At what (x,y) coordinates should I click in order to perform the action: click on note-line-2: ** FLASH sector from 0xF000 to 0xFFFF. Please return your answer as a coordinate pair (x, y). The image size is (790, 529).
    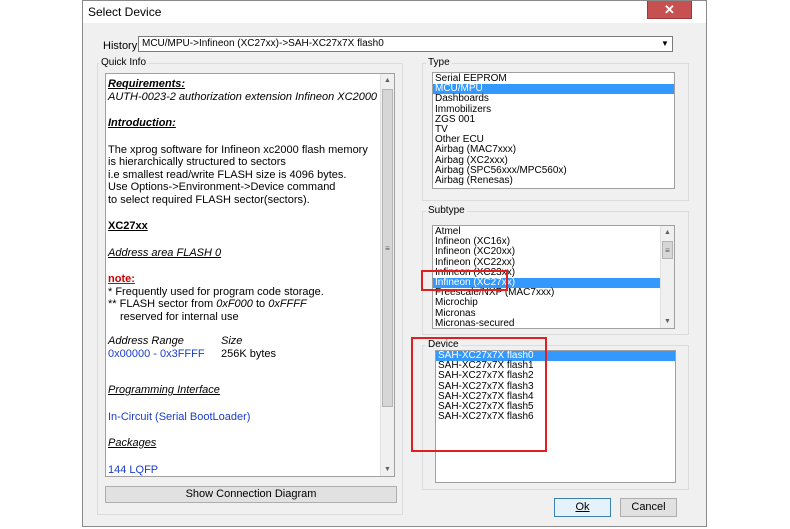
    Looking at the image, I should click on (207, 304).